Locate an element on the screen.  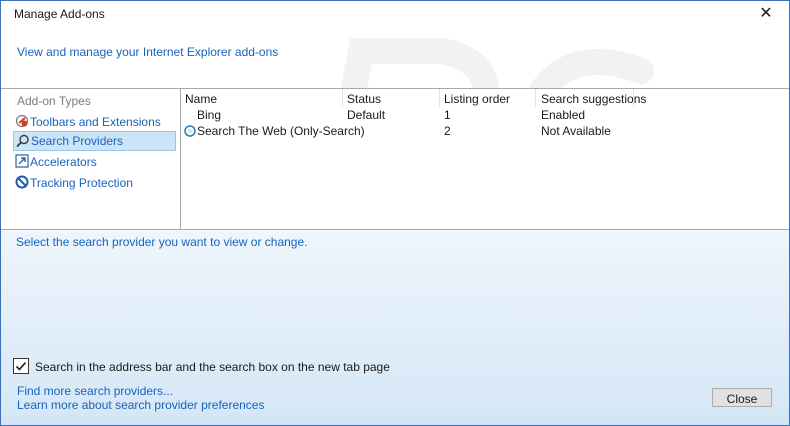
close-icon: ✕ is located at coordinates (766, 14).